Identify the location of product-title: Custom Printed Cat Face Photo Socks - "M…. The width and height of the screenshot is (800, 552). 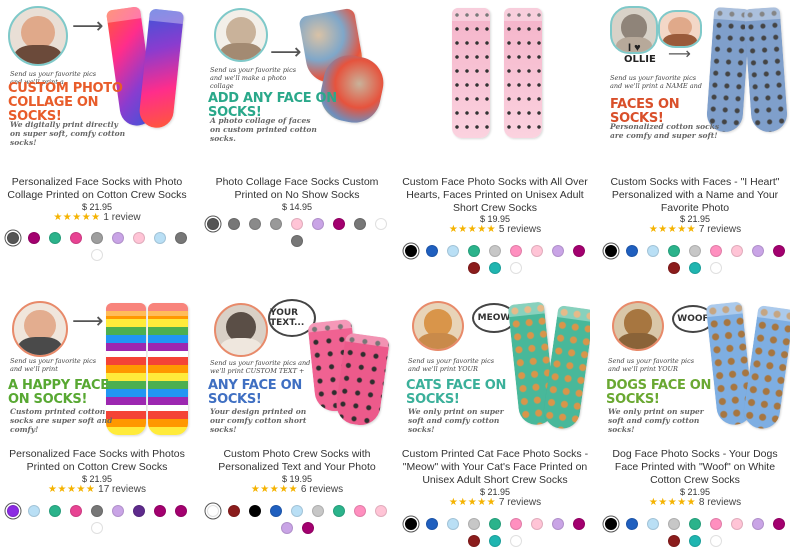
(495, 467).